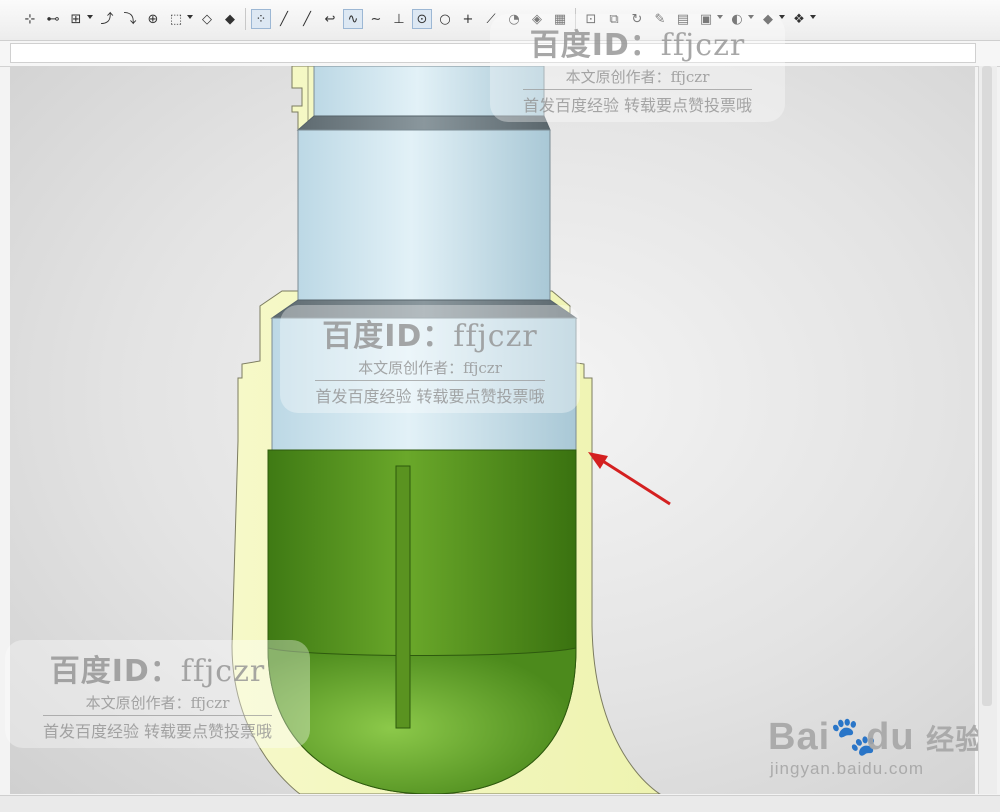 Image resolution: width=1000 pixels, height=812 pixels. Describe the element at coordinates (854, 737) in the screenshot. I see `baidu-paw-icon: 🐾` at that location.